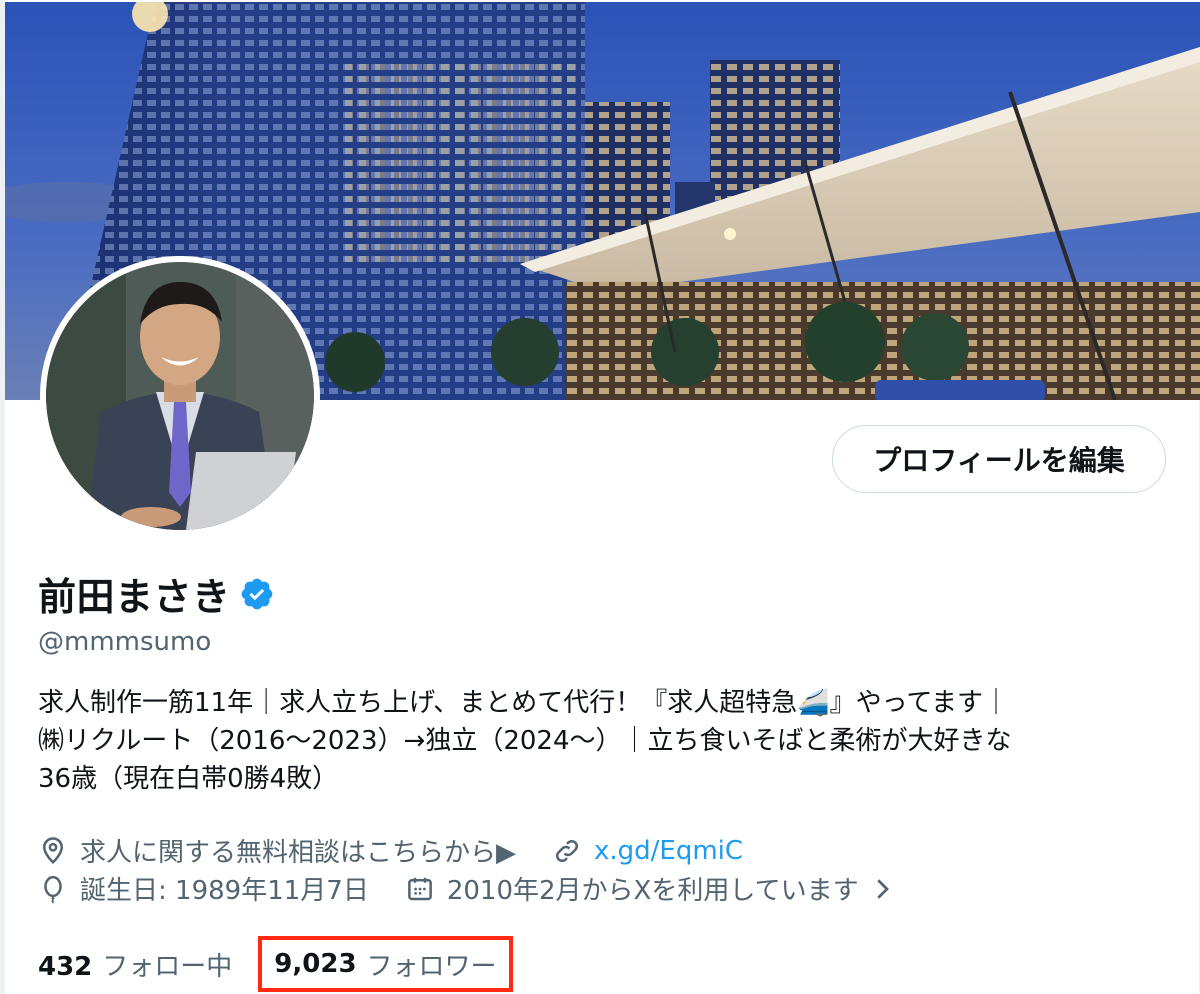 Image resolution: width=1200 pixels, height=994 pixels. I want to click on following-link: 432 フォロー中, so click(135, 964).